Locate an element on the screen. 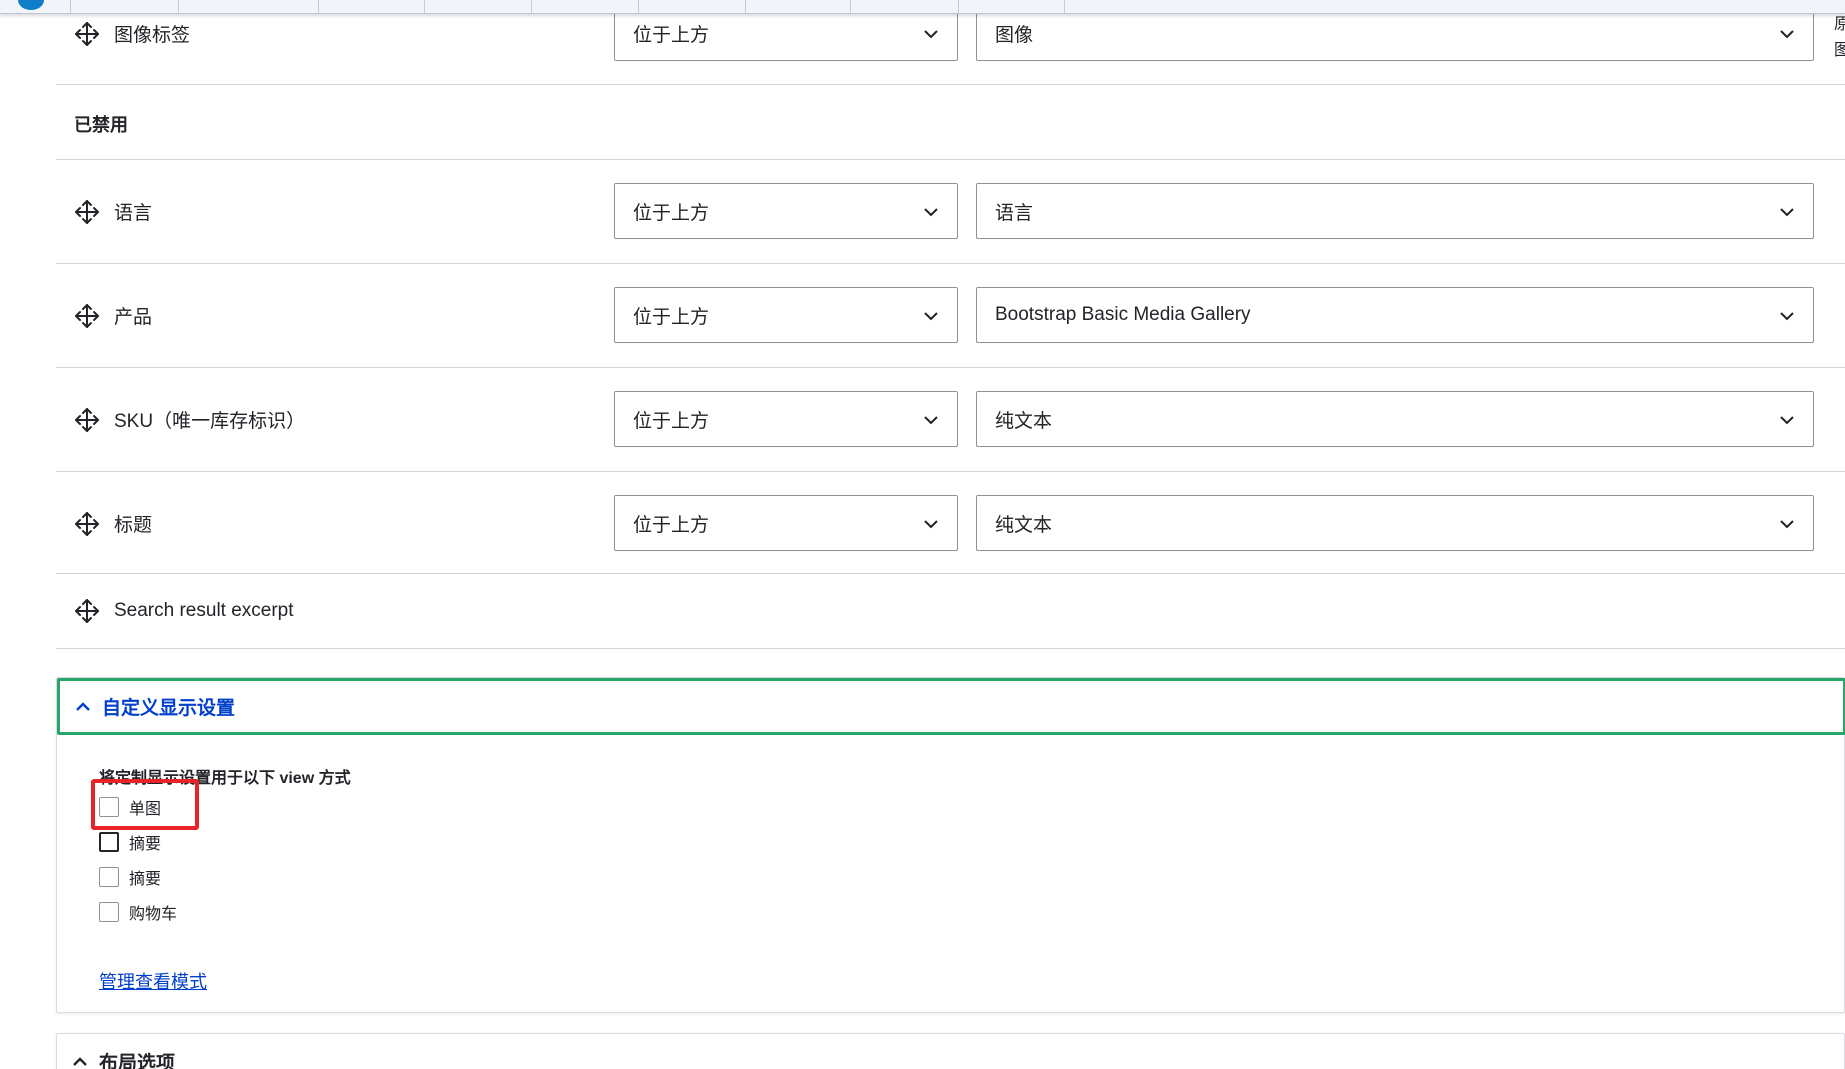 This screenshot has height=1069, width=1845. app-logo-icon is located at coordinates (31, 5).